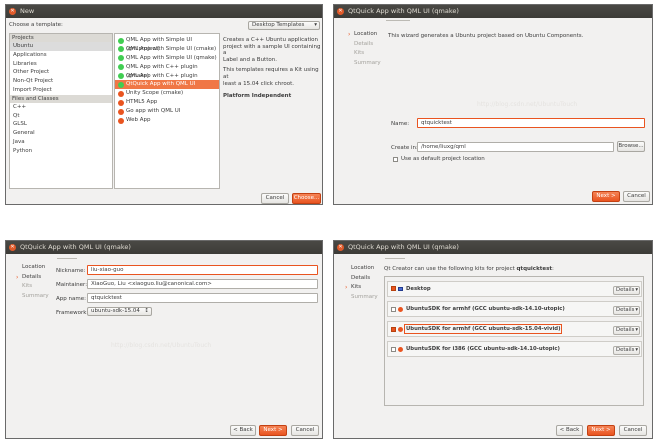 The height and width of the screenshot is (446, 656). What do you see at coordinates (72, 313) in the screenshot?
I see `framework-label: Framework:` at bounding box center [72, 313].